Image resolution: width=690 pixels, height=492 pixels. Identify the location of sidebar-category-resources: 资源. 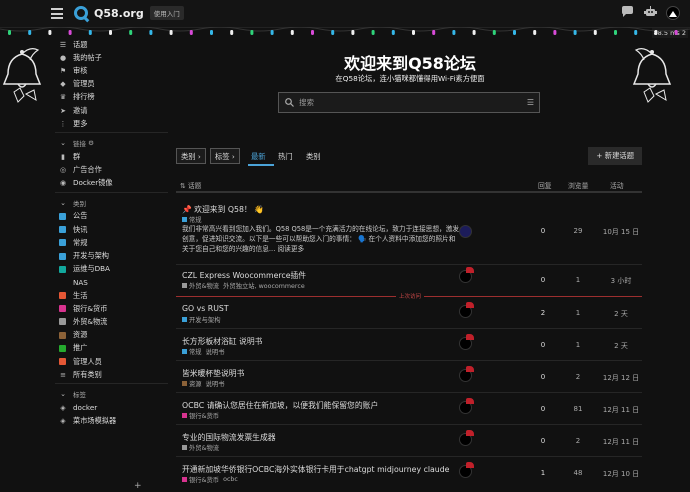
(111, 335).